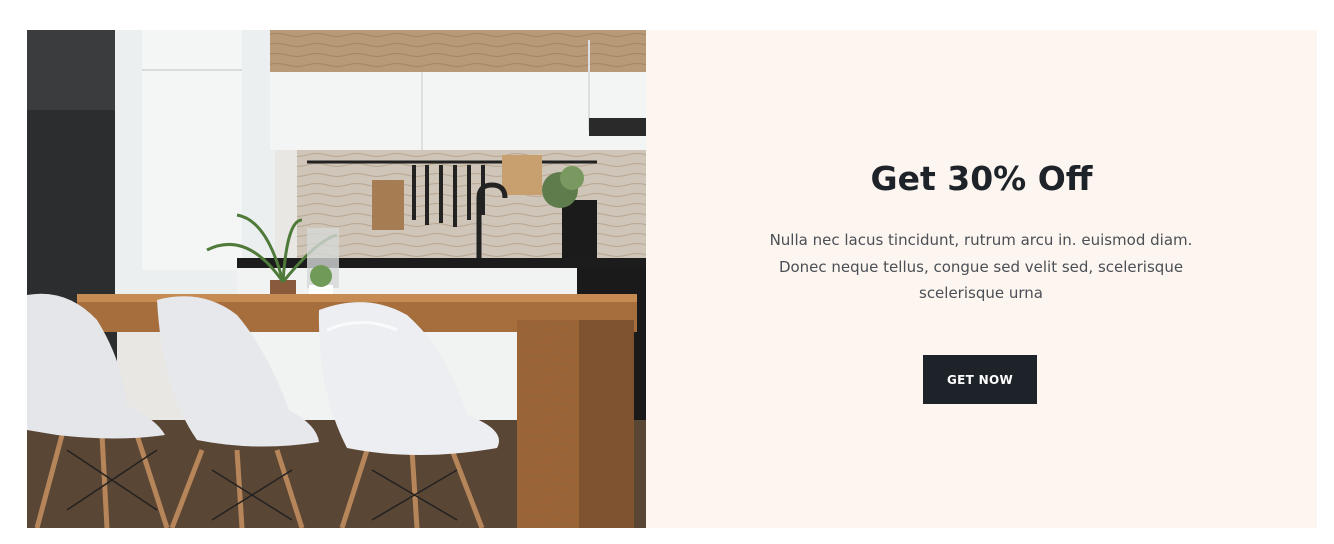  What do you see at coordinates (981, 178) in the screenshot?
I see `offer-headline: Get 30% Off` at bounding box center [981, 178].